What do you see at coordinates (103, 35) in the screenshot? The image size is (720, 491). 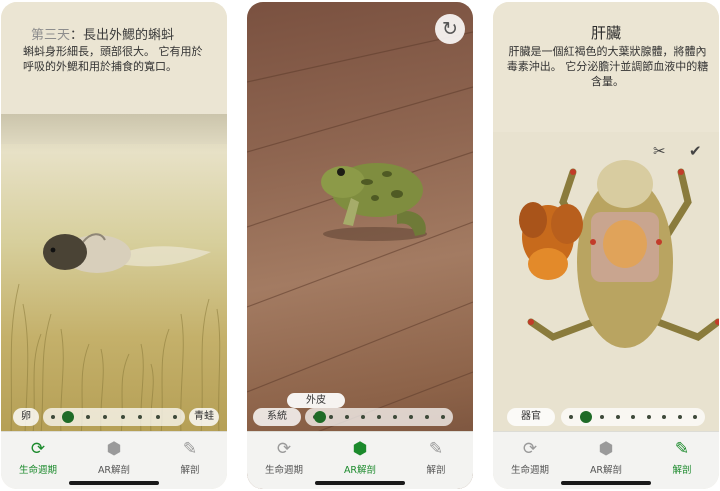 I see `stage-title: 第三天：長出外鰓的蝌蚪` at bounding box center [103, 35].